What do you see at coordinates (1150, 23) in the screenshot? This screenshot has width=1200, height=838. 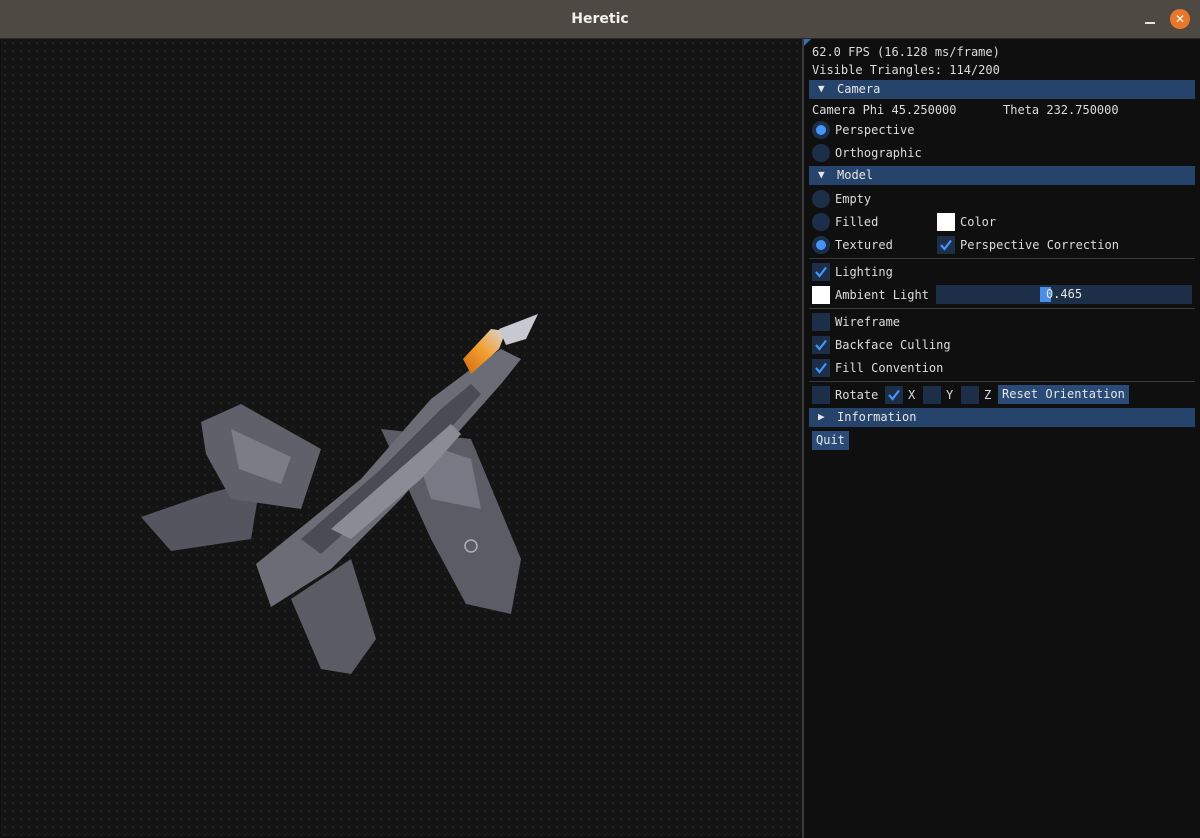 I see `minimize-icon` at bounding box center [1150, 23].